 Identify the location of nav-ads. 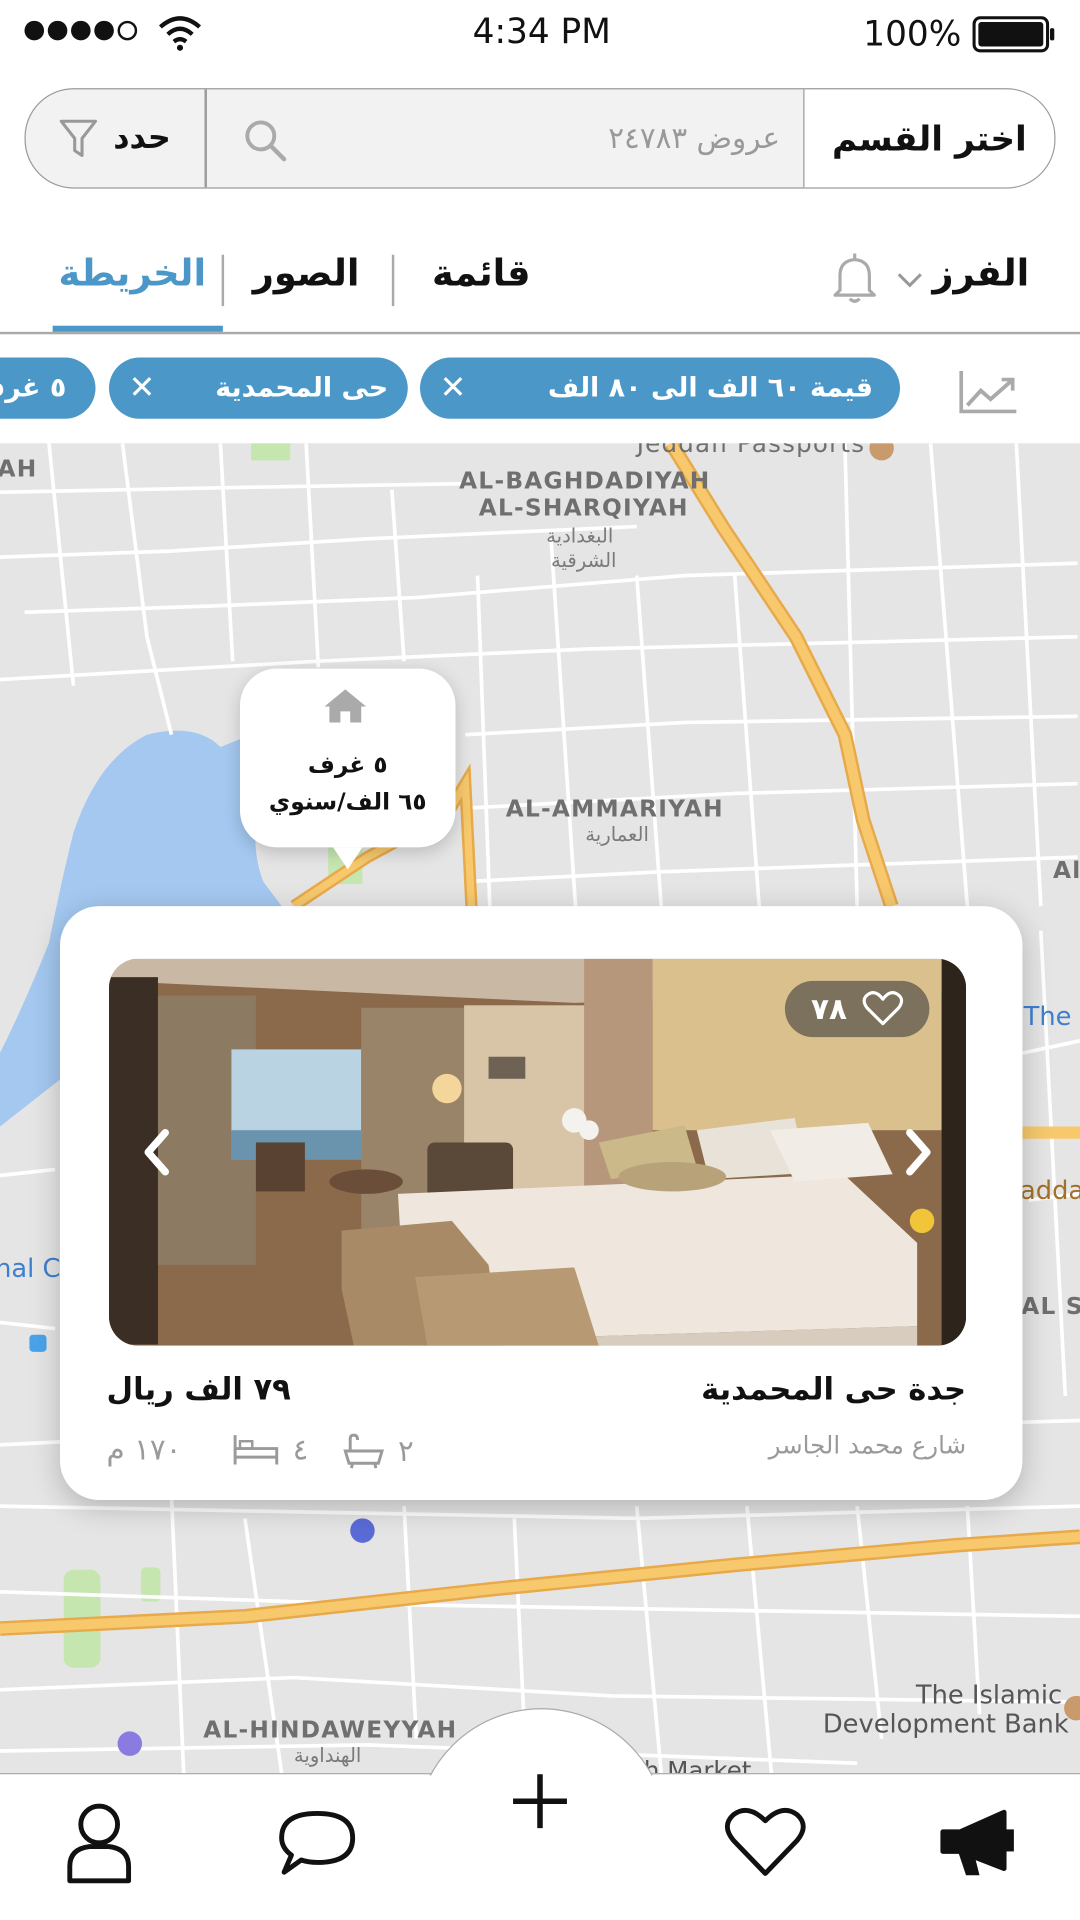
(979, 1843).